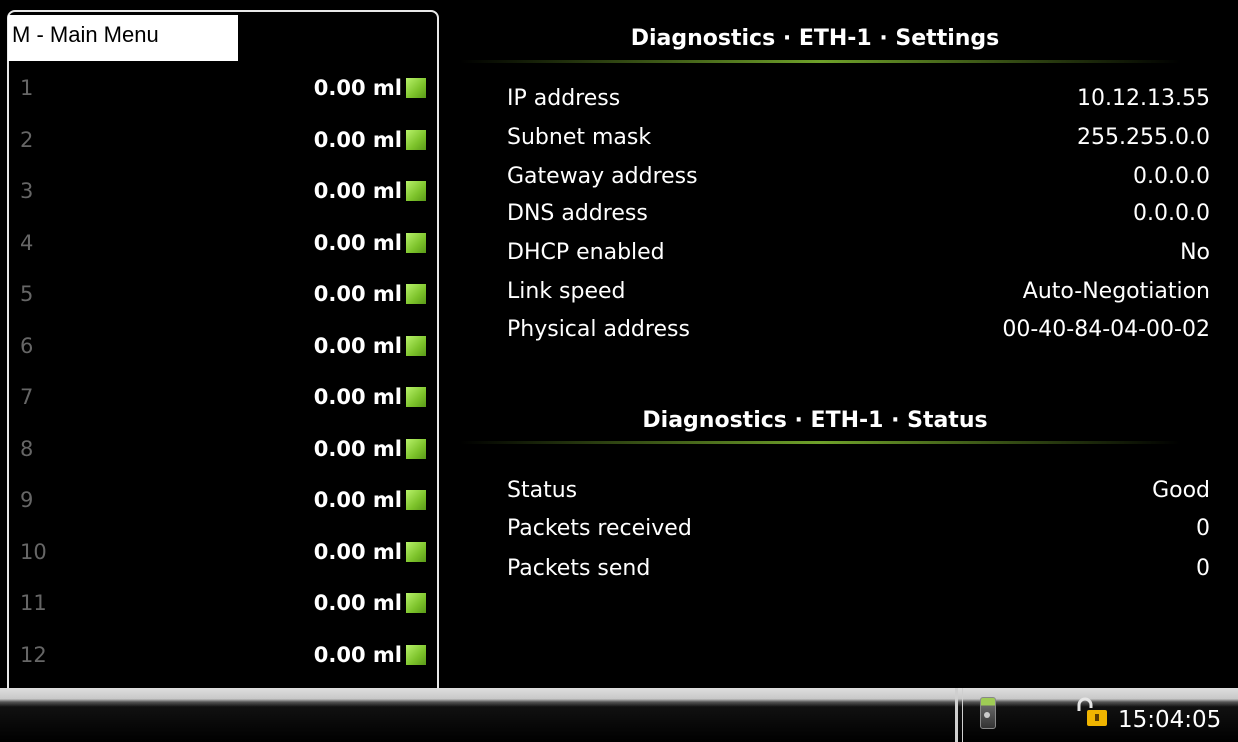 The height and width of the screenshot is (742, 1238). I want to click on settings-section-title: Diagnostics · ETH-1 · Settings, so click(815, 38).